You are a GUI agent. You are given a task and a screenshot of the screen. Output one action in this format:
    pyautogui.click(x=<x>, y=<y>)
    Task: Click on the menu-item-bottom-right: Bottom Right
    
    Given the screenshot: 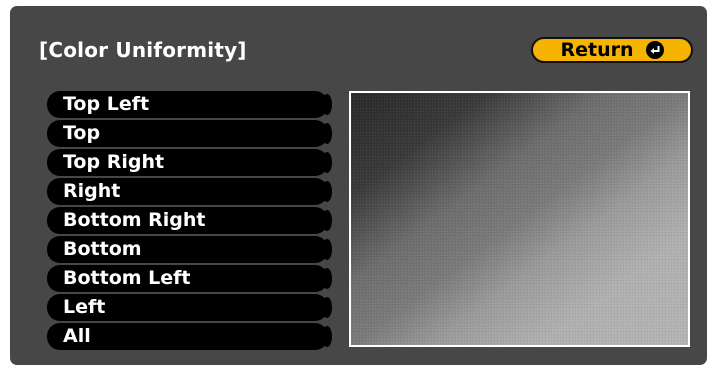 What is the action you would take?
    pyautogui.click(x=189, y=220)
    